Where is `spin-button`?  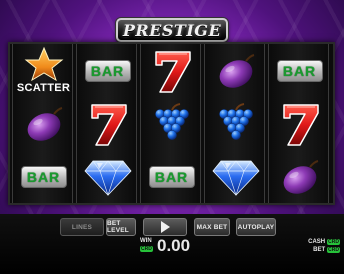 spin-button is located at coordinates (165, 227).